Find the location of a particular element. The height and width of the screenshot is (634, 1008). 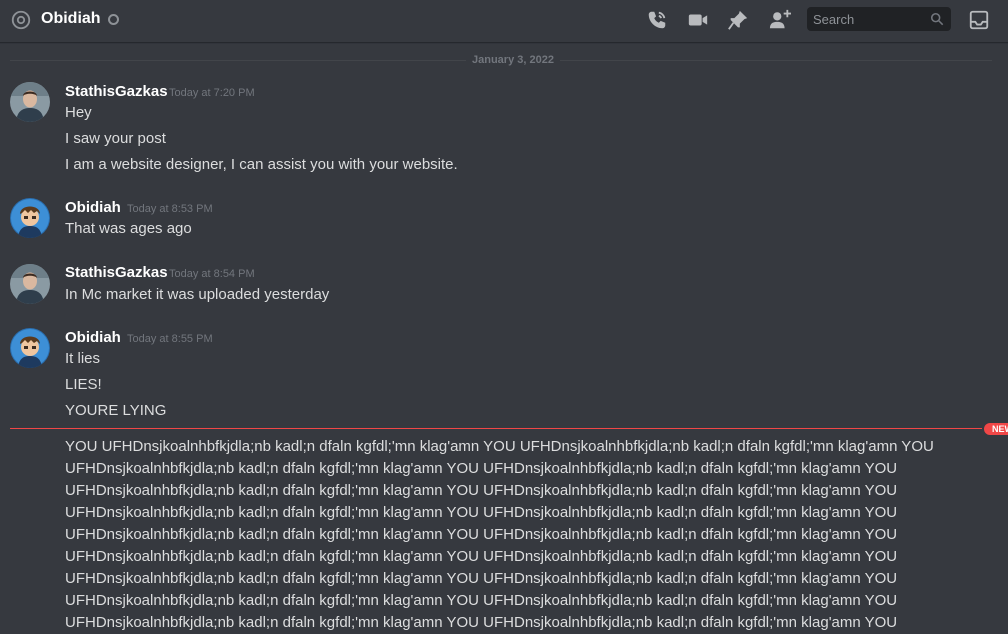

message-text: I saw your post is located at coordinates (115, 138).